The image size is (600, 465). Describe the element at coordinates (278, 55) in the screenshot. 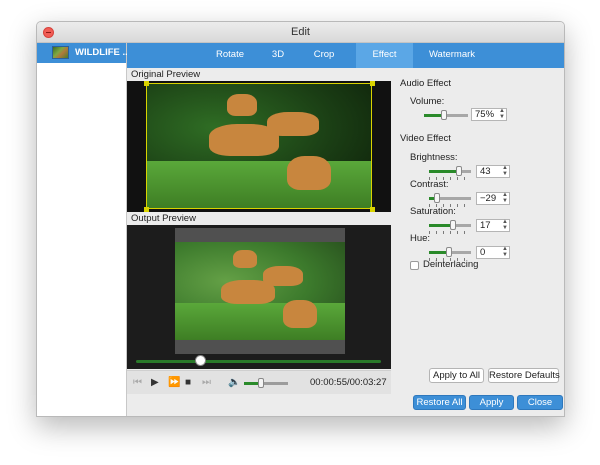

I see `tab-3d: 3D` at that location.